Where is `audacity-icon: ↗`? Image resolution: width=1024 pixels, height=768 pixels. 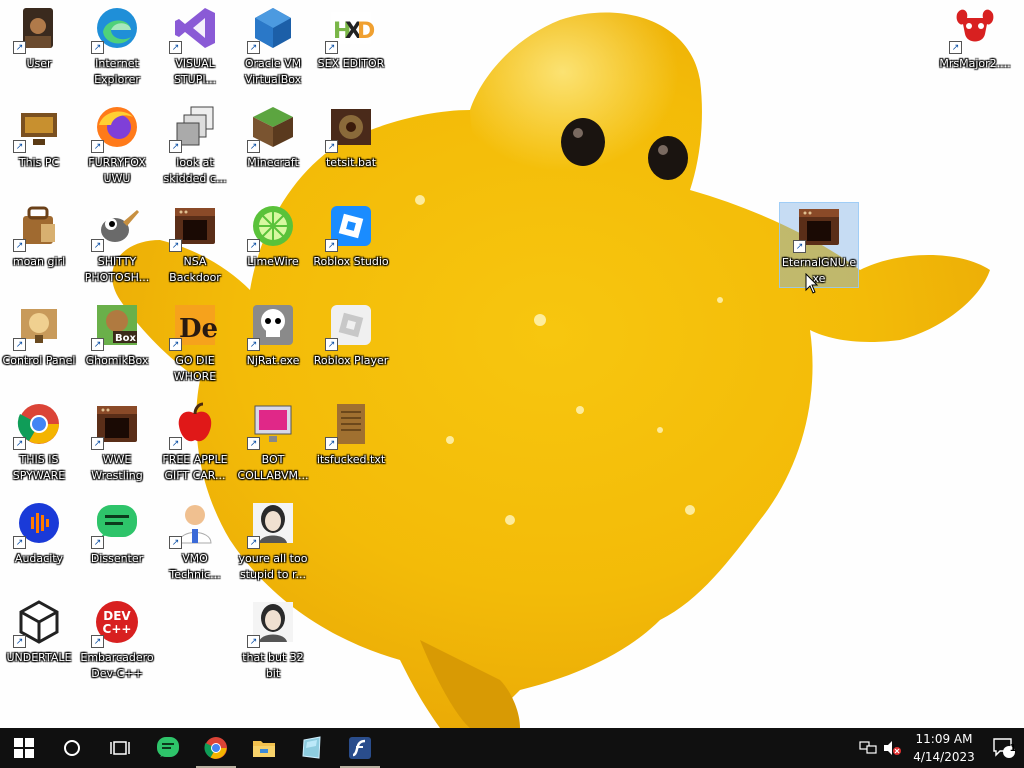 audacity-icon: ↗ is located at coordinates (38, 524).